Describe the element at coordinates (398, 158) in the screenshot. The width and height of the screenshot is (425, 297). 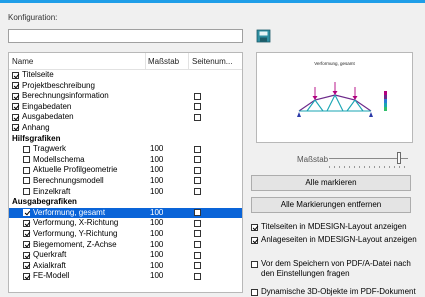
I see `scale-slider-thumb` at that location.